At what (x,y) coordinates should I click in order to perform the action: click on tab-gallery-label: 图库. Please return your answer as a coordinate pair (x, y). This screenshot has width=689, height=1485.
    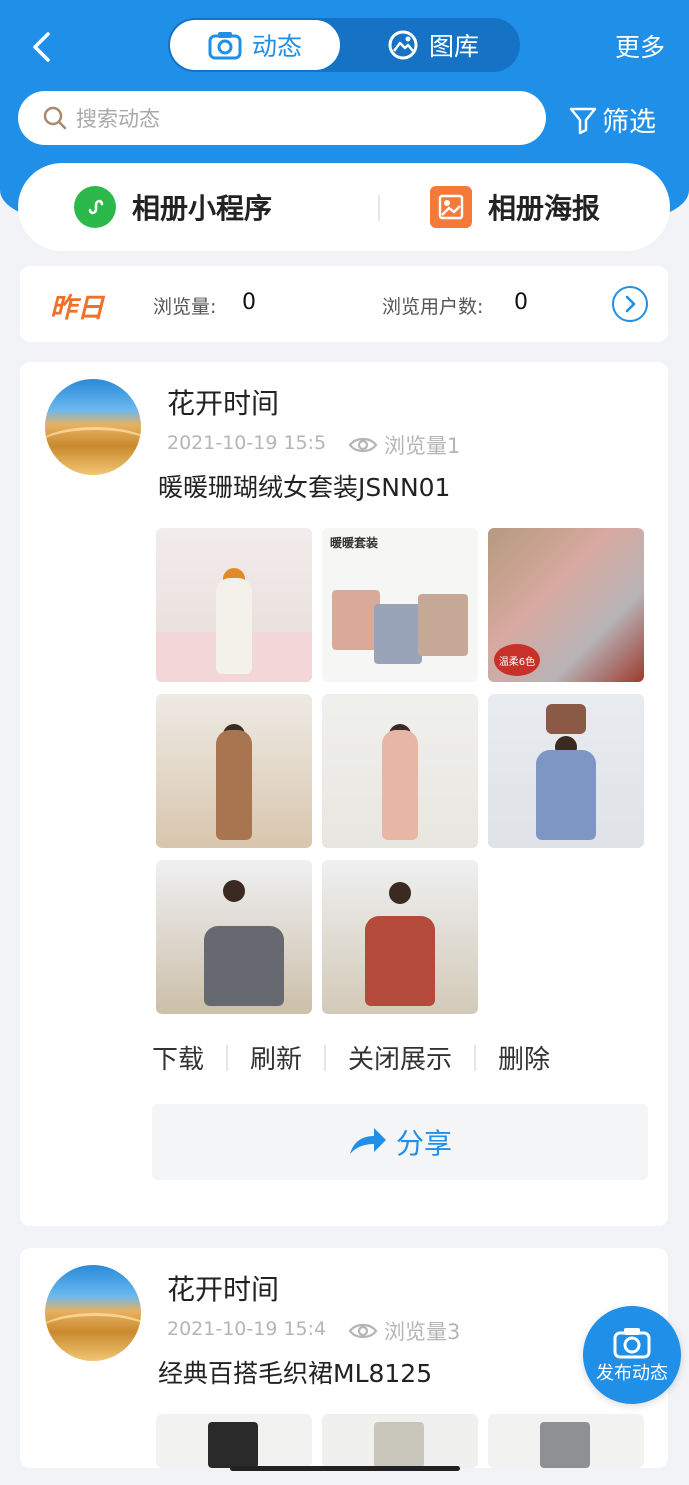
    Looking at the image, I should click on (453, 46).